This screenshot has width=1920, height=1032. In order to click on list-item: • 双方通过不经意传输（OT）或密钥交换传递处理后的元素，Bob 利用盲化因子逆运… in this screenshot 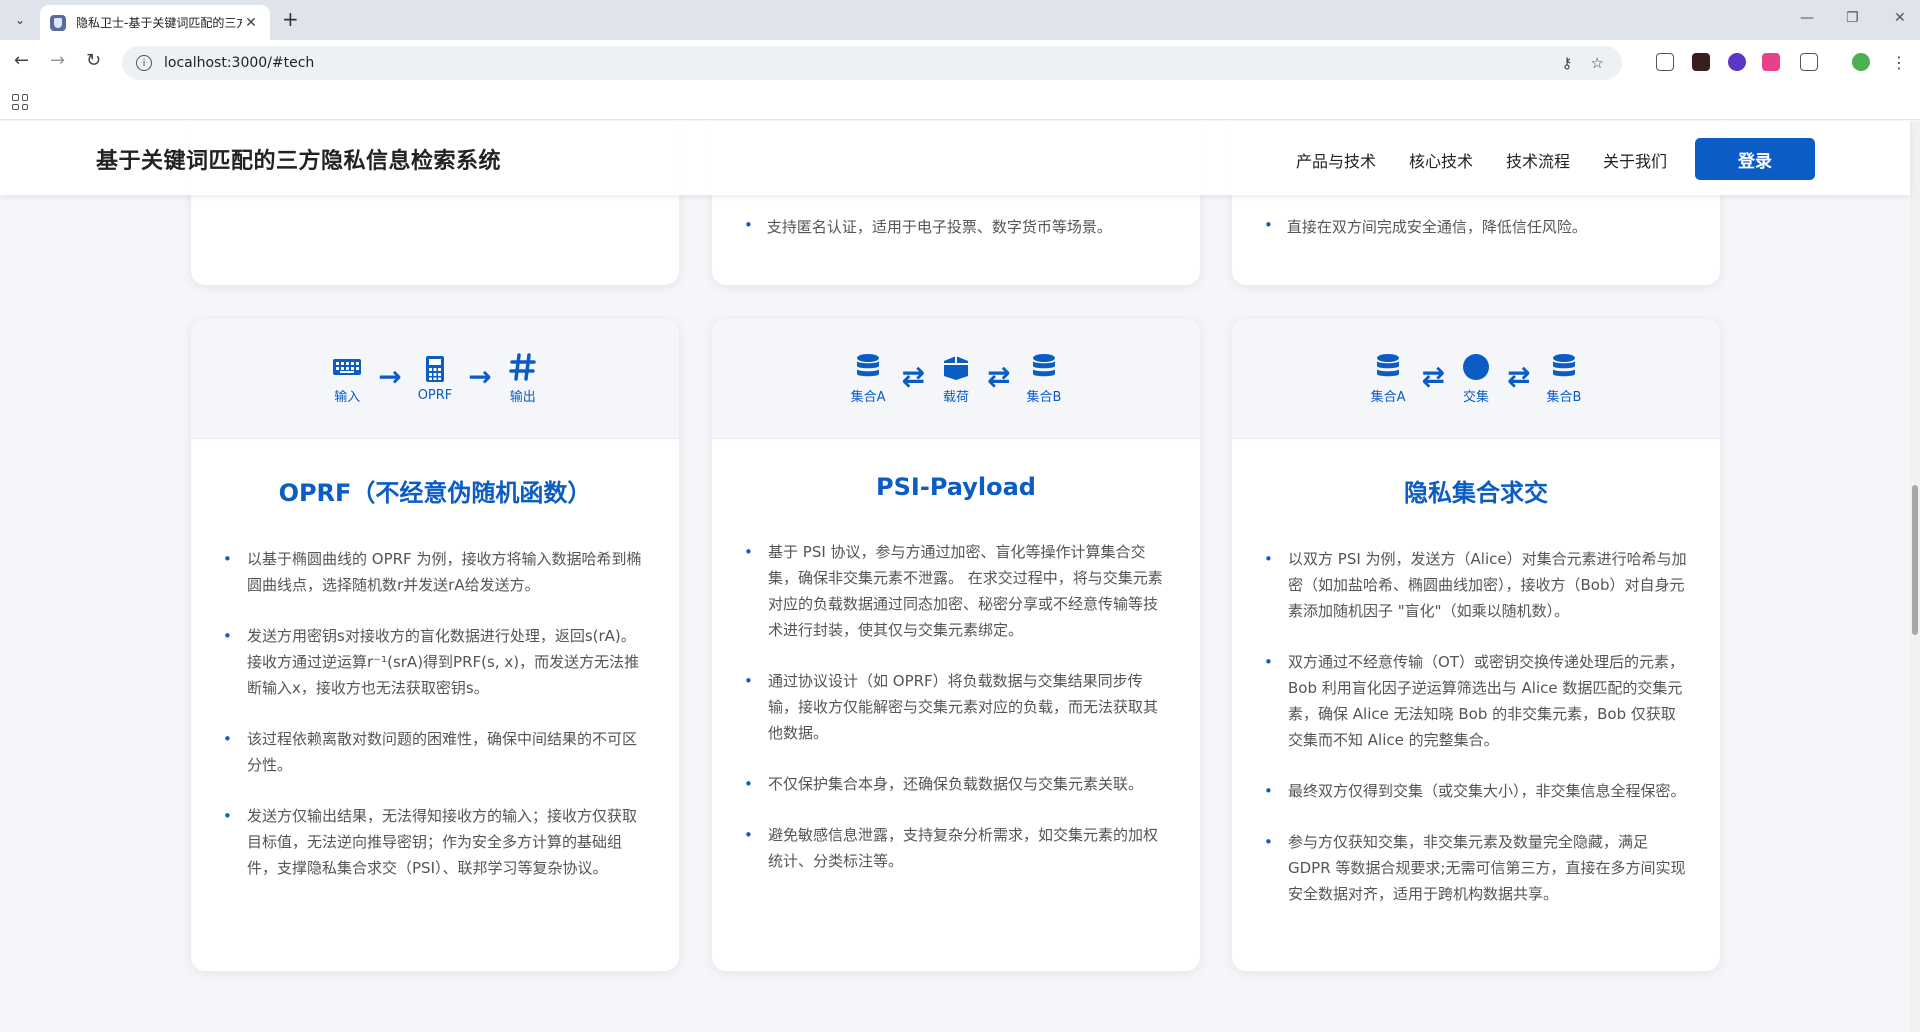, I will do `click(1474, 701)`.